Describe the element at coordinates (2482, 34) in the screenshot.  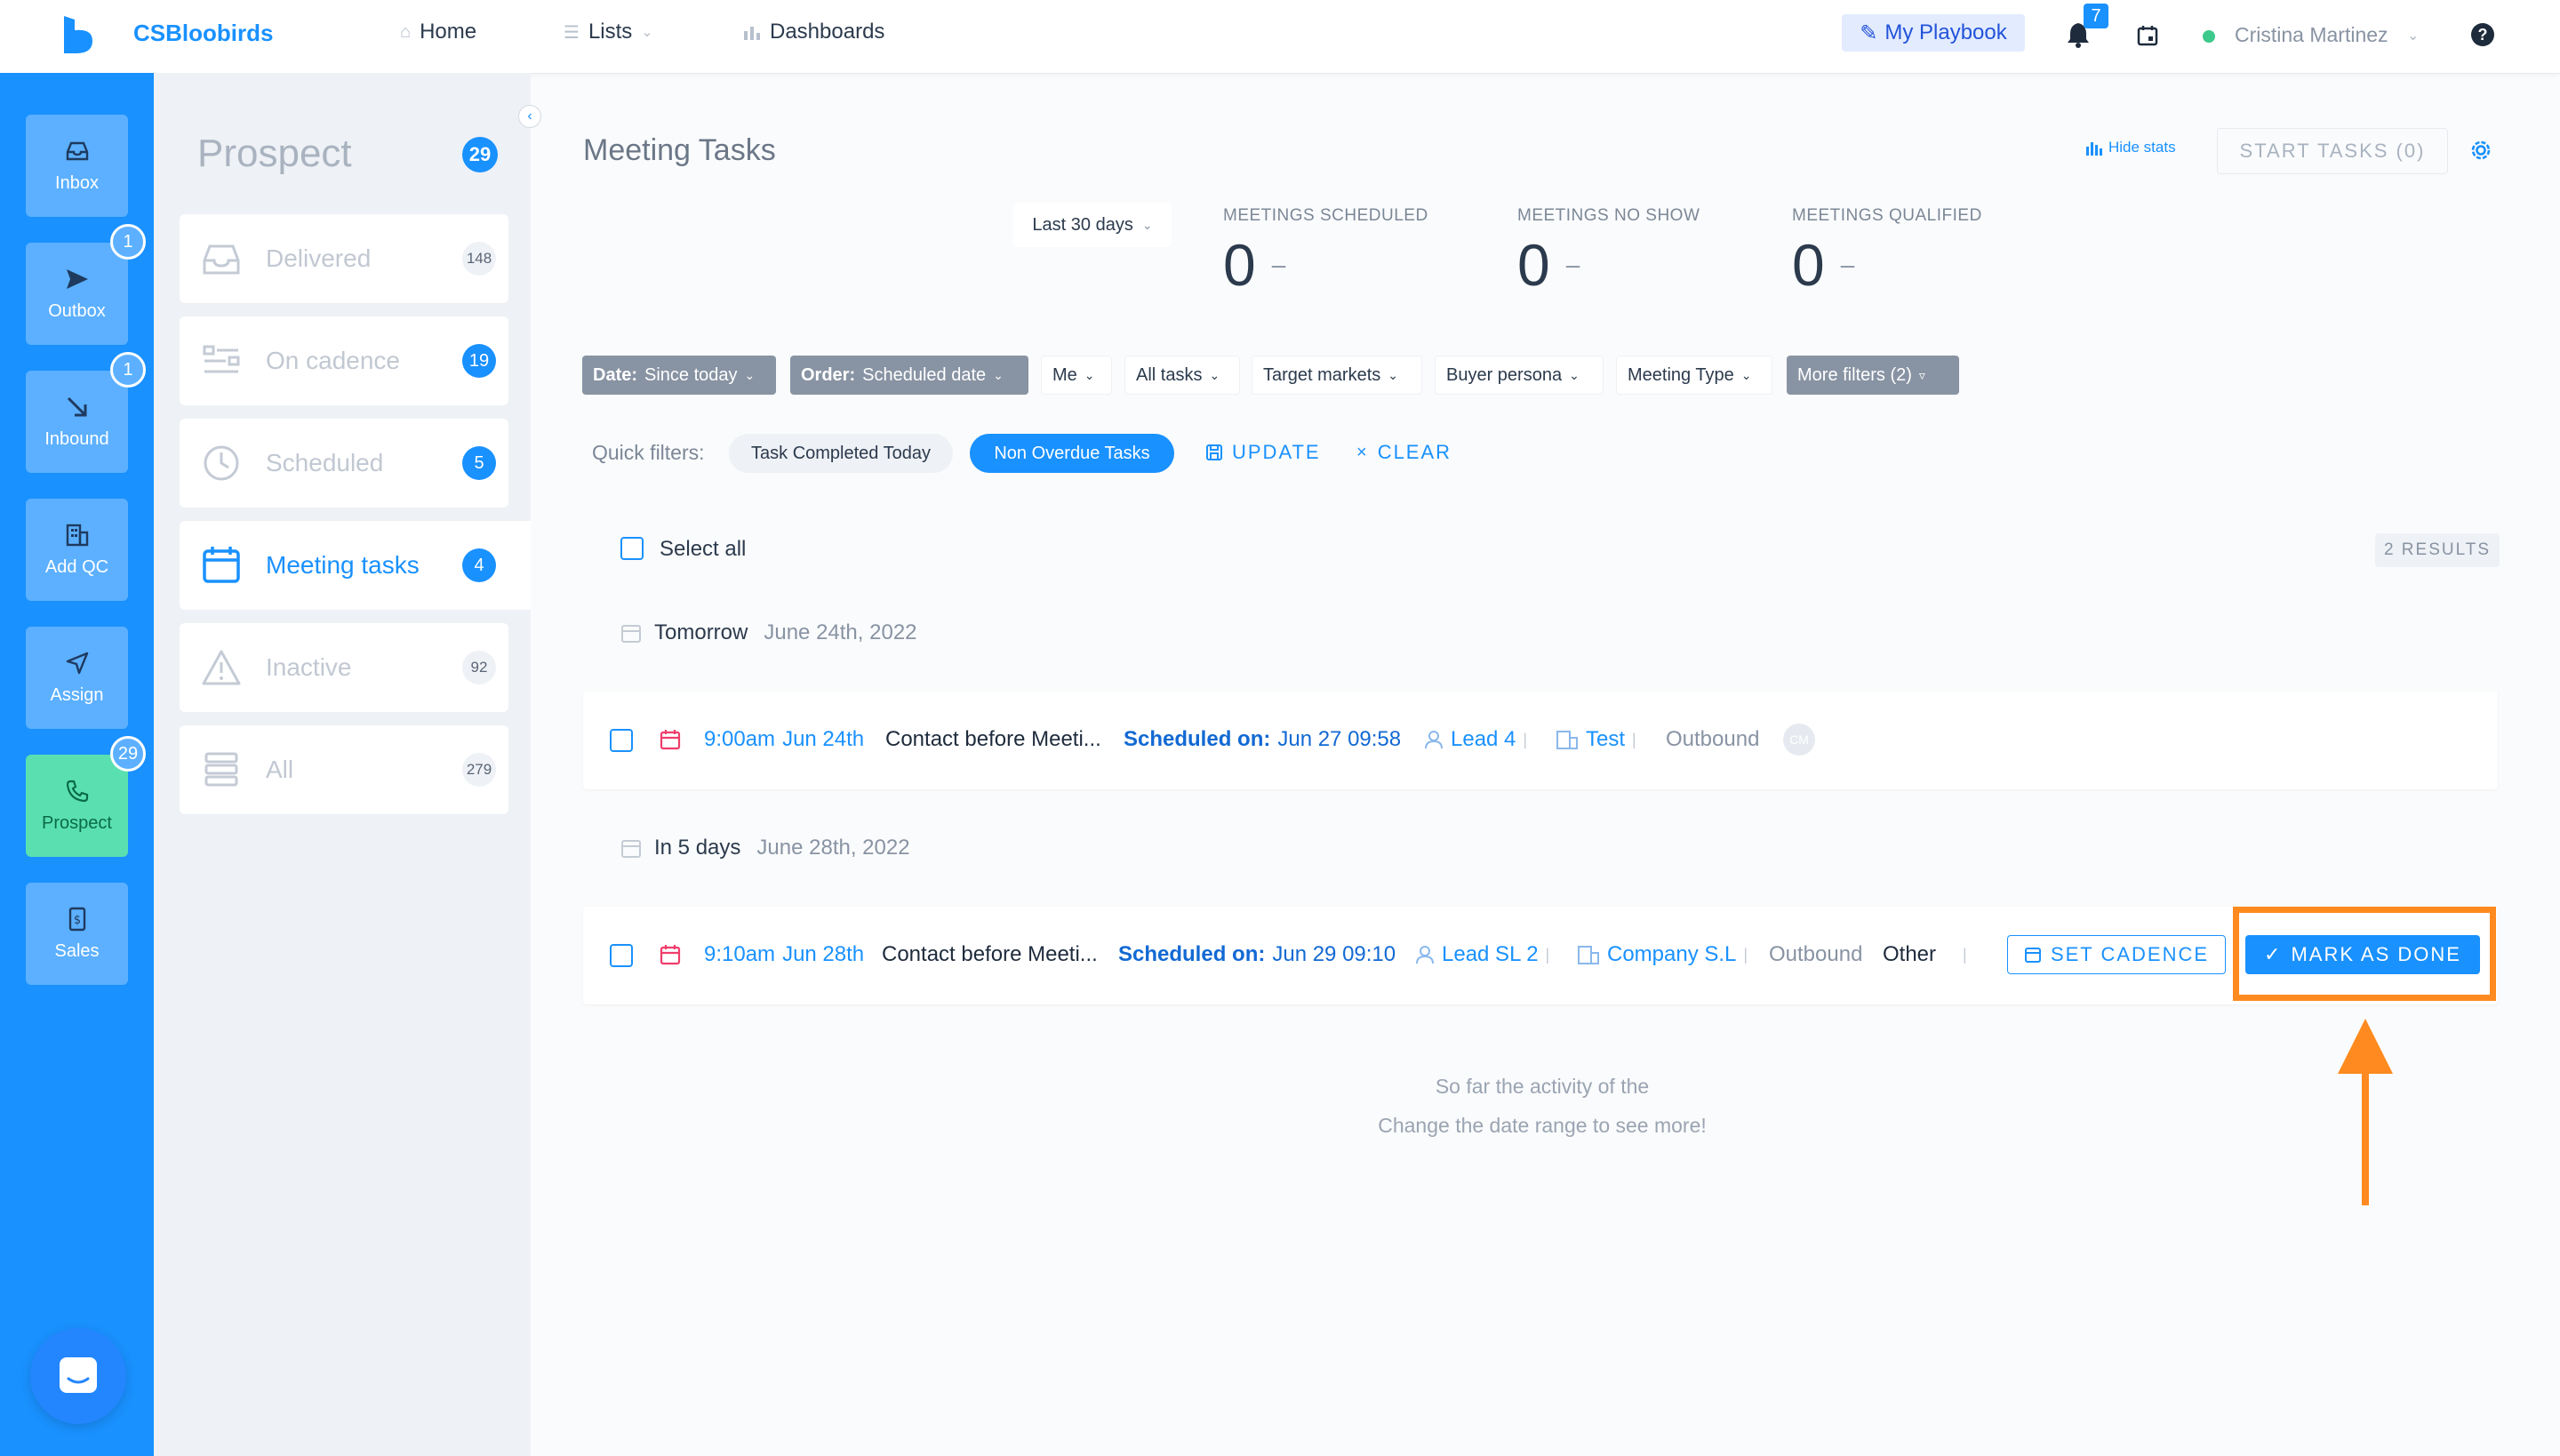
I see `help-icon: ?` at that location.